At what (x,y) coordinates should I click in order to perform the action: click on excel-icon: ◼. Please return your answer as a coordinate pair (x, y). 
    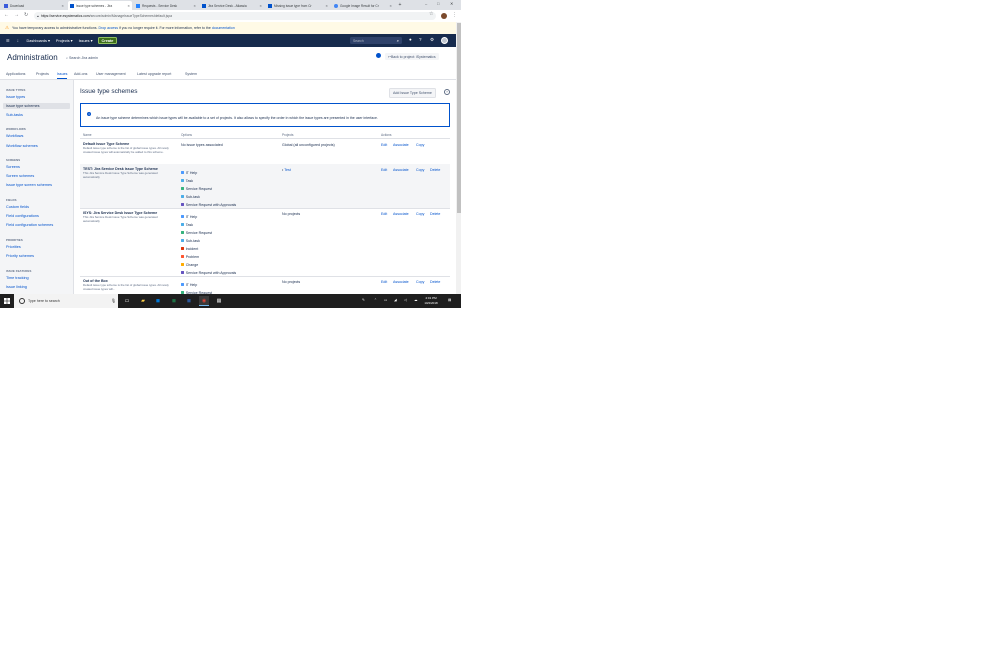
    Looking at the image, I should click on (174, 301).